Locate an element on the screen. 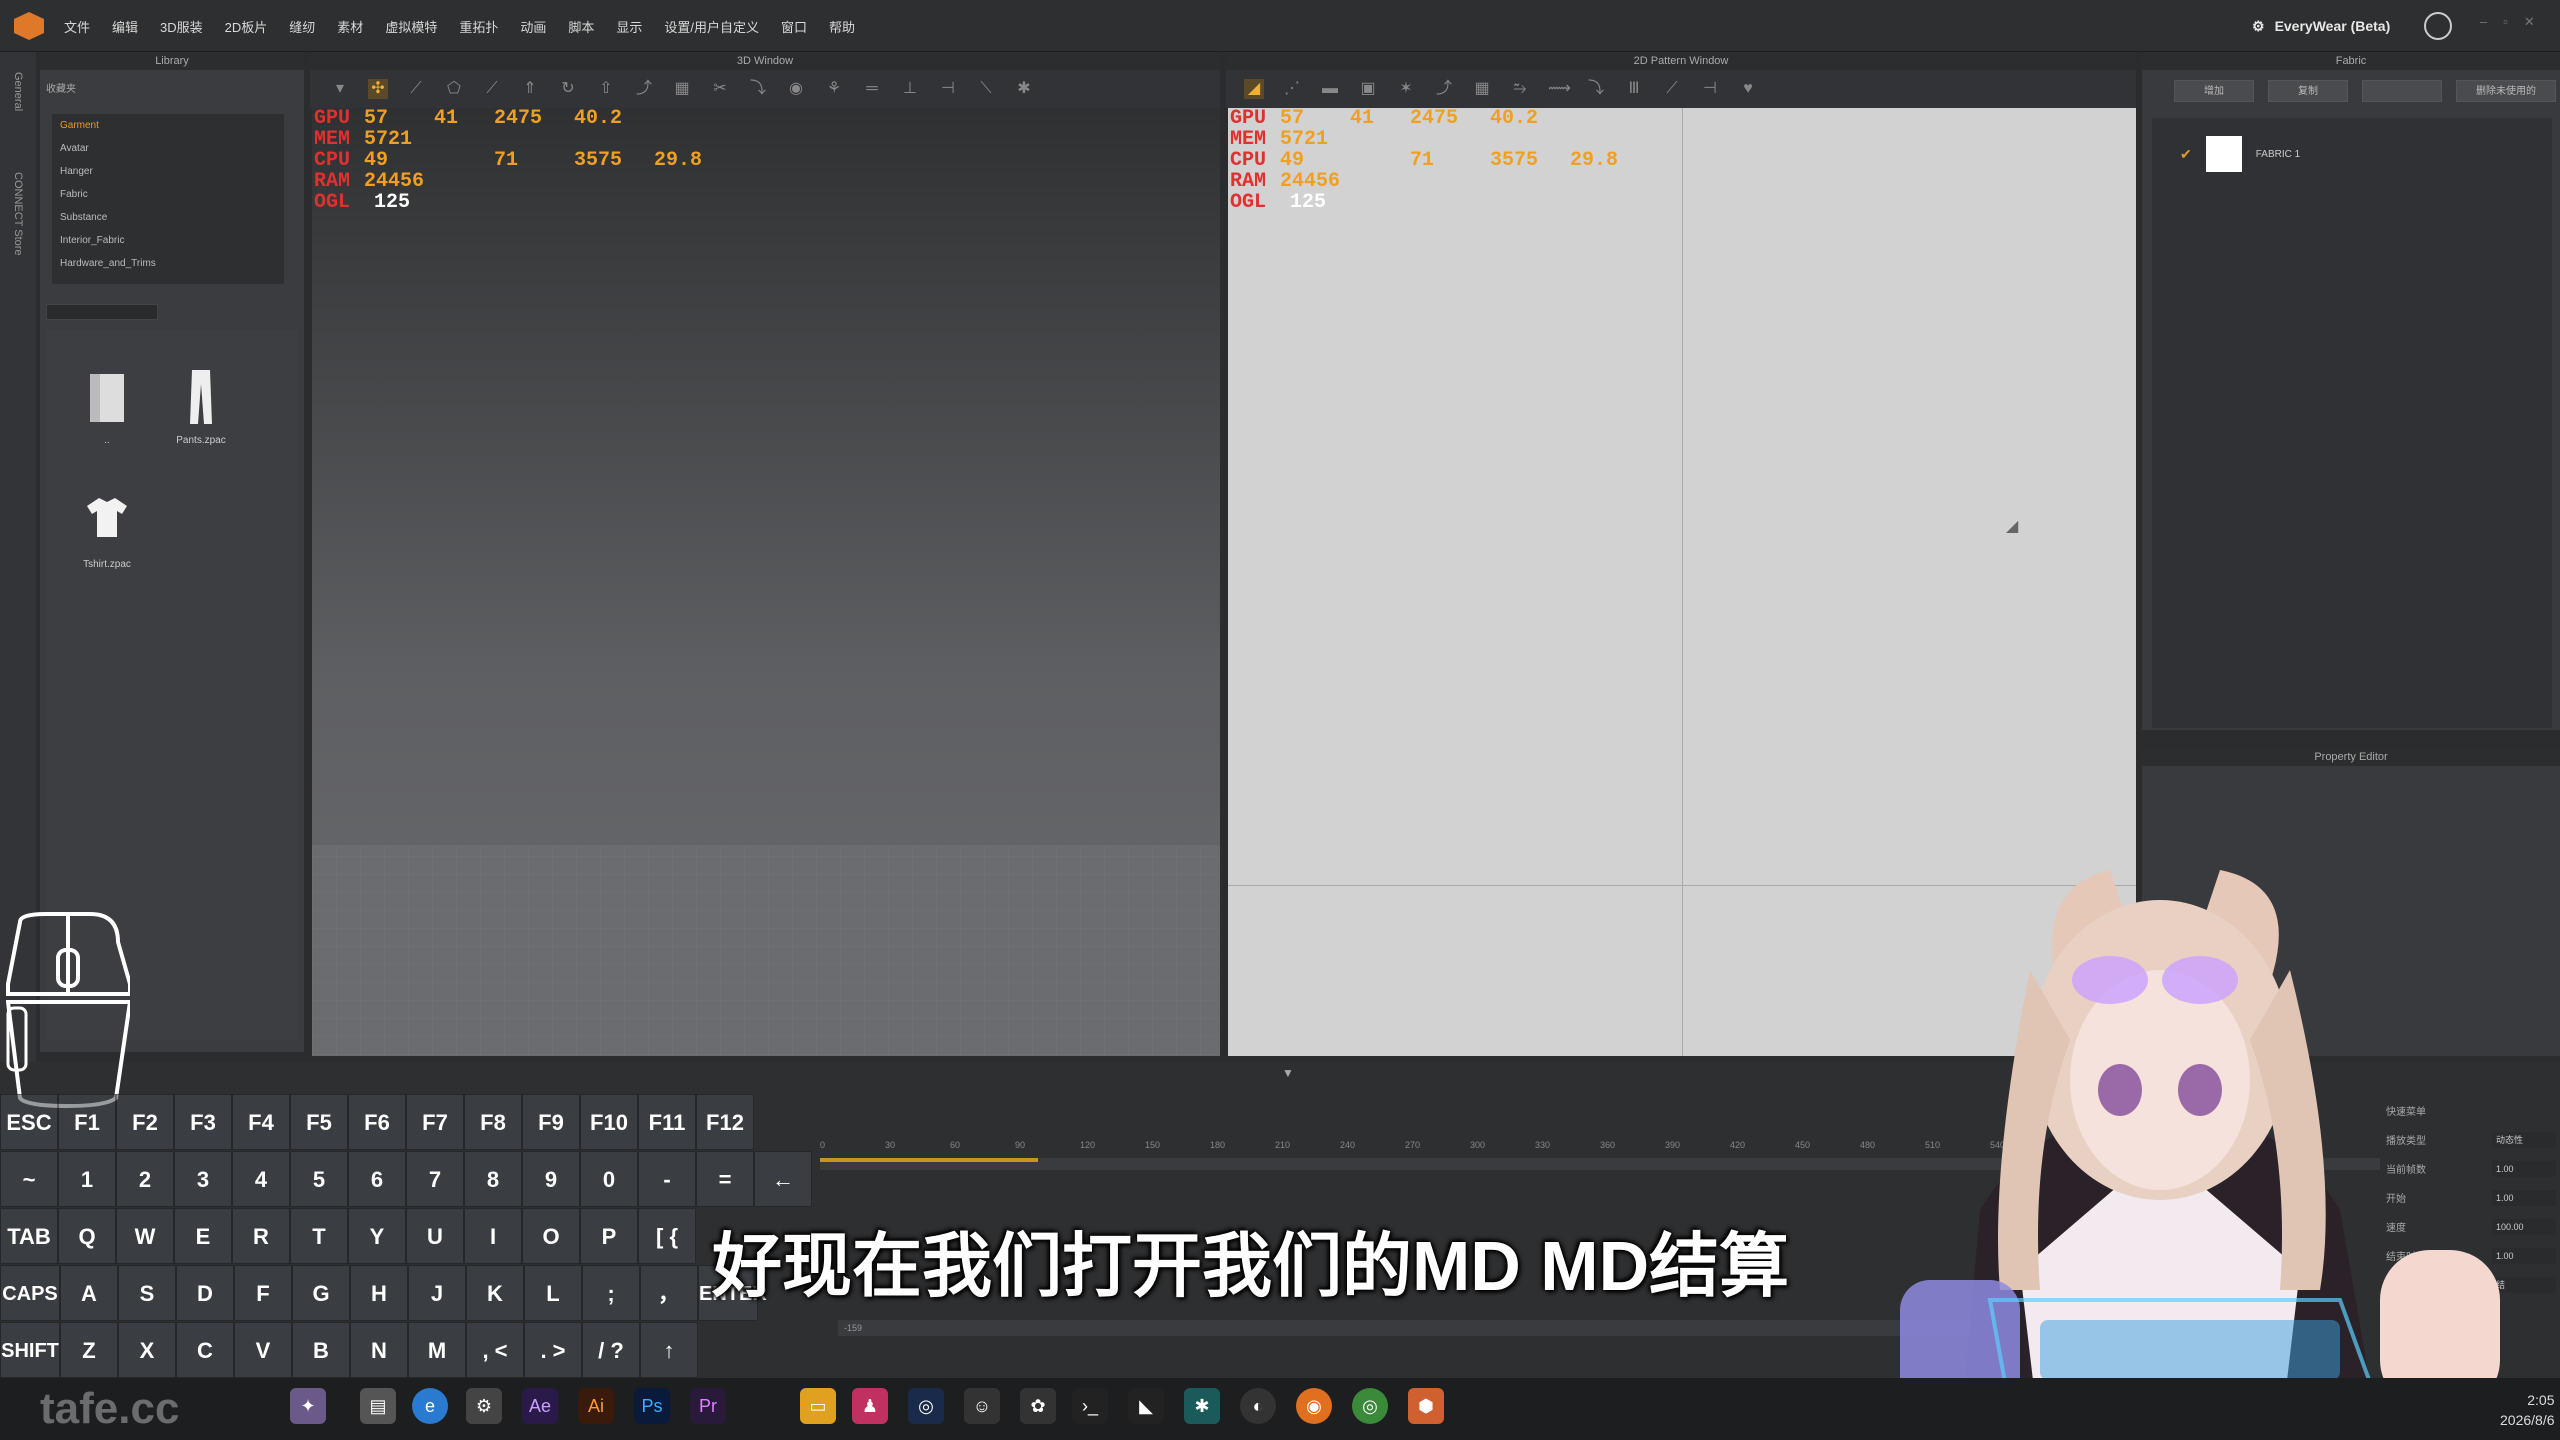 The width and height of the screenshot is (2560, 1440). key: Y is located at coordinates (377, 1236).